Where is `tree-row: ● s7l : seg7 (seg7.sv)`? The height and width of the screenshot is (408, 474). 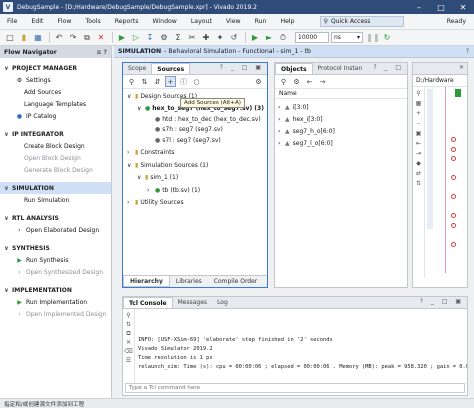
tree-row: ● s7l : seg7 (seg7.sv) is located at coordinates (195, 140).